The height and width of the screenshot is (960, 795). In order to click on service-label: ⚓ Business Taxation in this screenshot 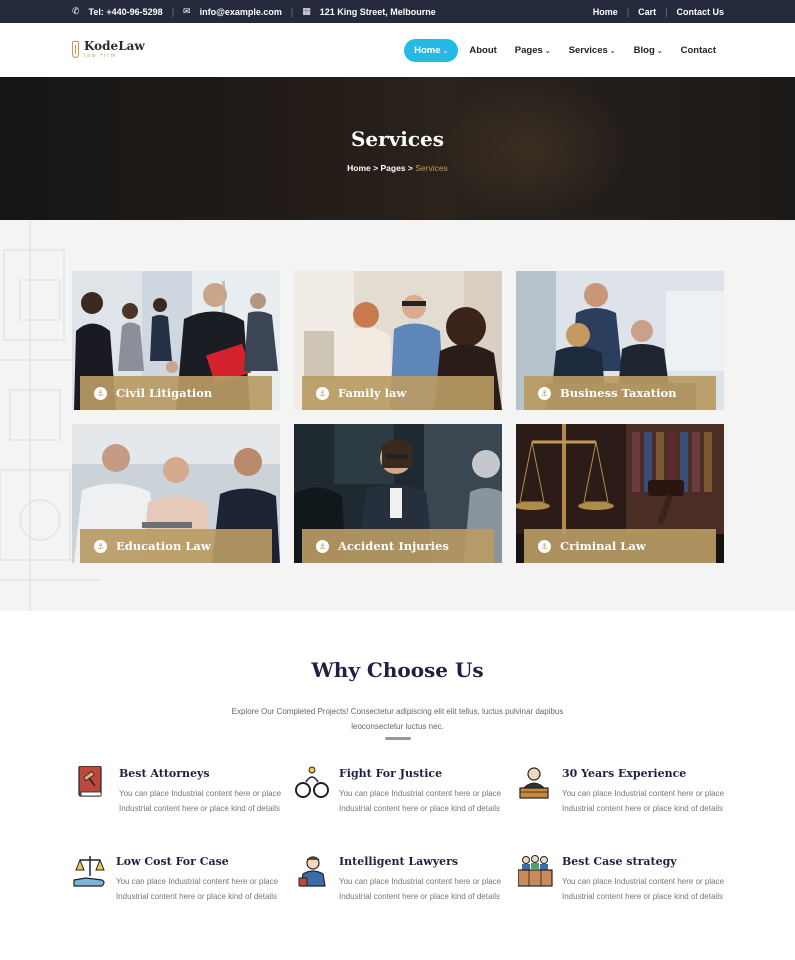, I will do `click(620, 393)`.